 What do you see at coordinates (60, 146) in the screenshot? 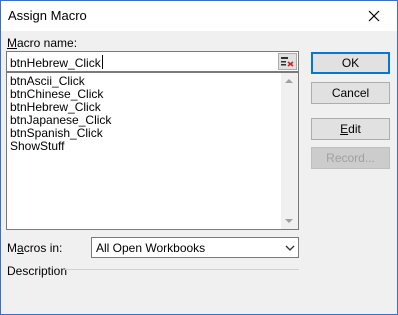
I see `list-item: ShowStuff` at bounding box center [60, 146].